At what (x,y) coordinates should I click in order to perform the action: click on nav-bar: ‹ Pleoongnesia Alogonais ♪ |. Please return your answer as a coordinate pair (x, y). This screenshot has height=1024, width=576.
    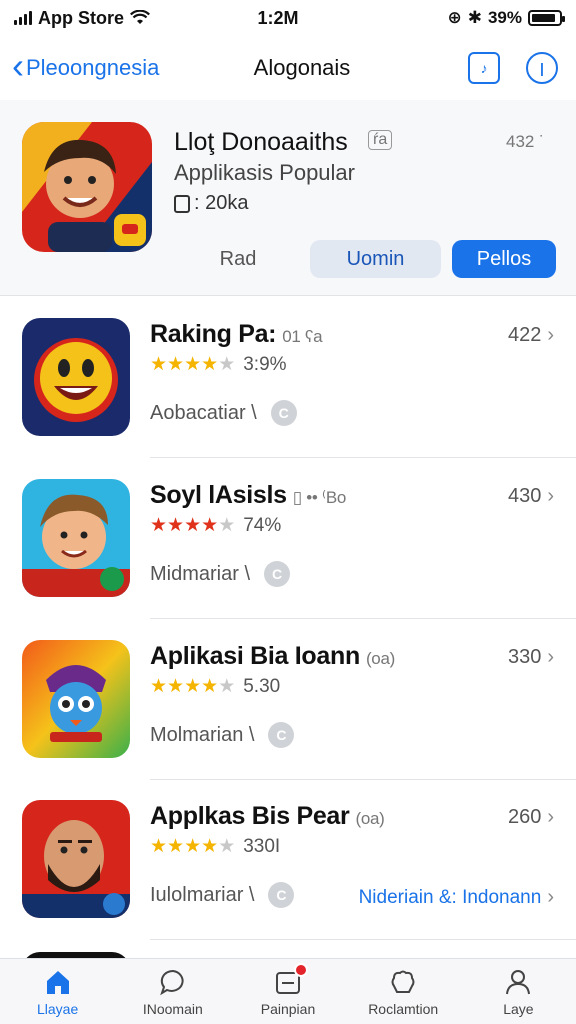
    Looking at the image, I should click on (288, 68).